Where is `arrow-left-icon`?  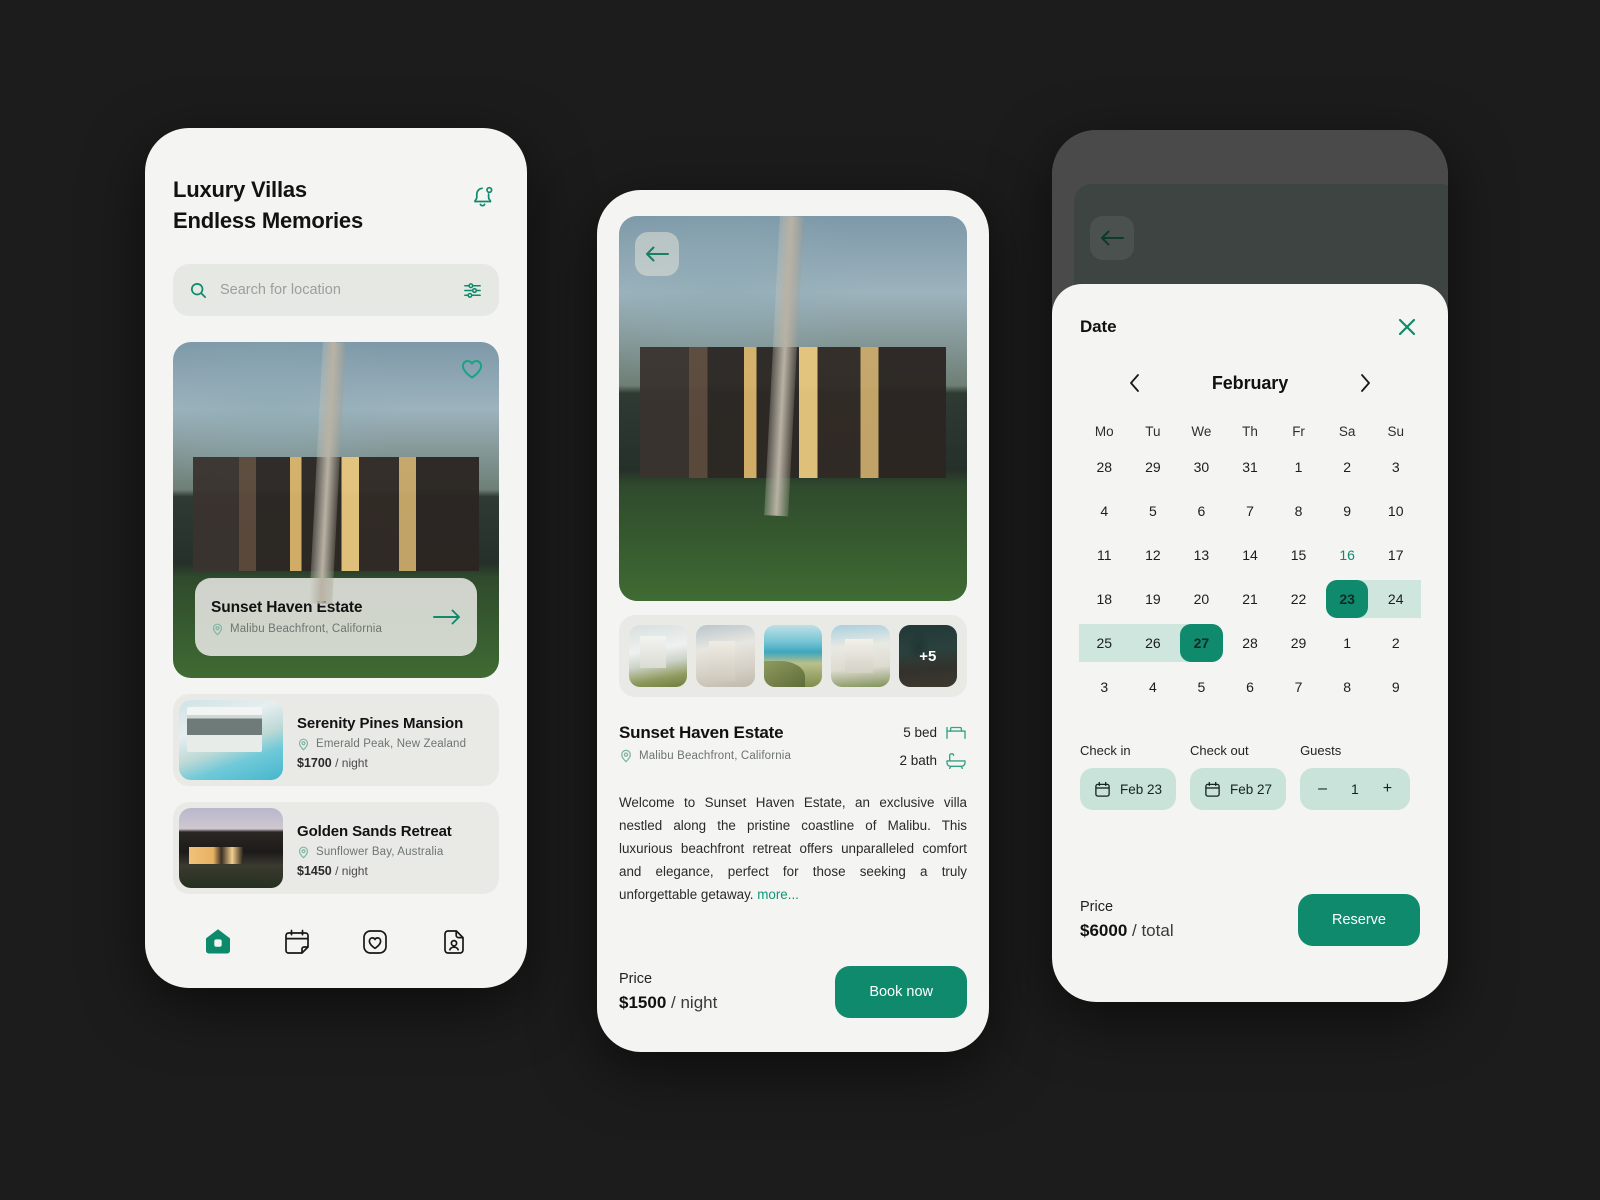 arrow-left-icon is located at coordinates (657, 254).